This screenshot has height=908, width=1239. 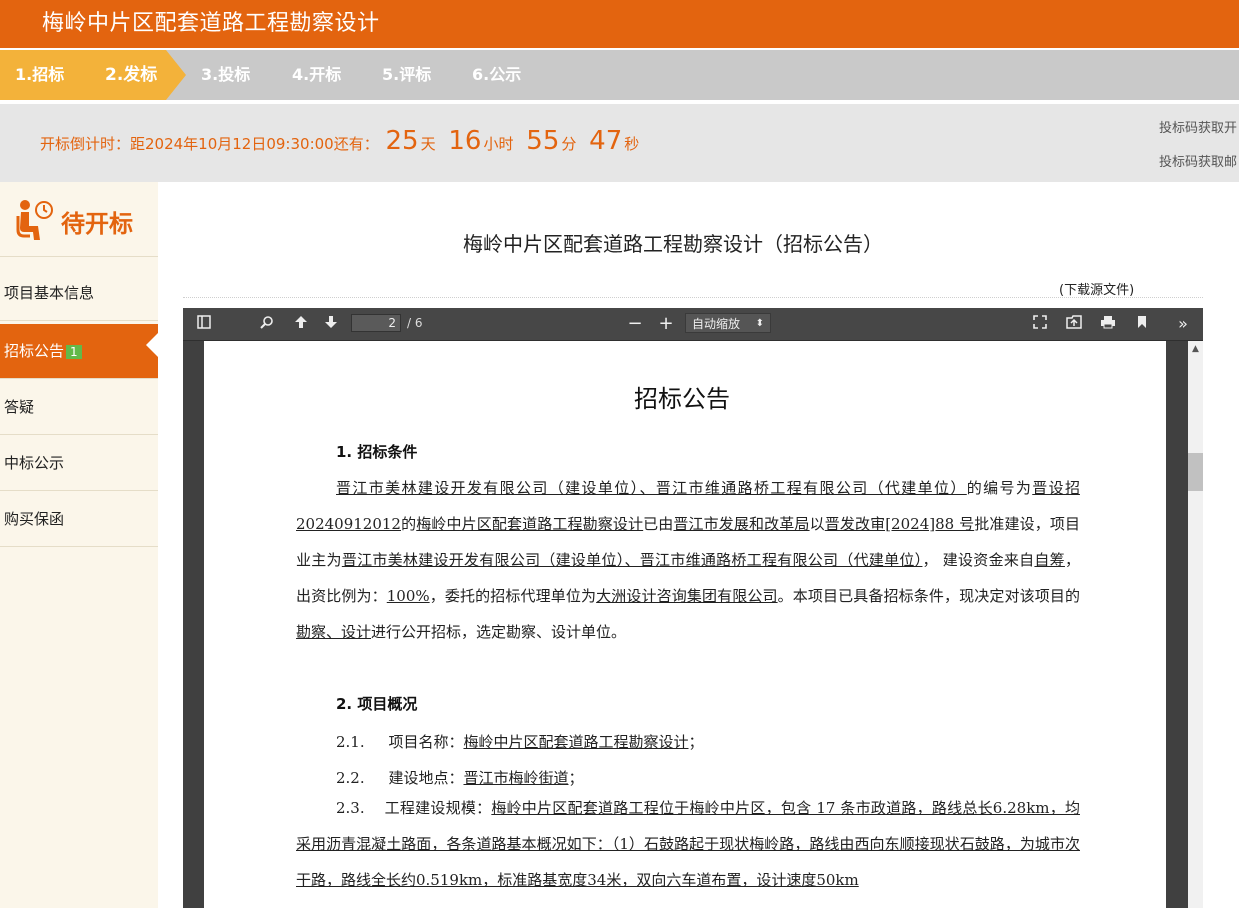 I want to click on progress-steps: 1.招标 2.发标 3.投标 4.开标 5.评标 6.公示, so click(x=619, y=75).